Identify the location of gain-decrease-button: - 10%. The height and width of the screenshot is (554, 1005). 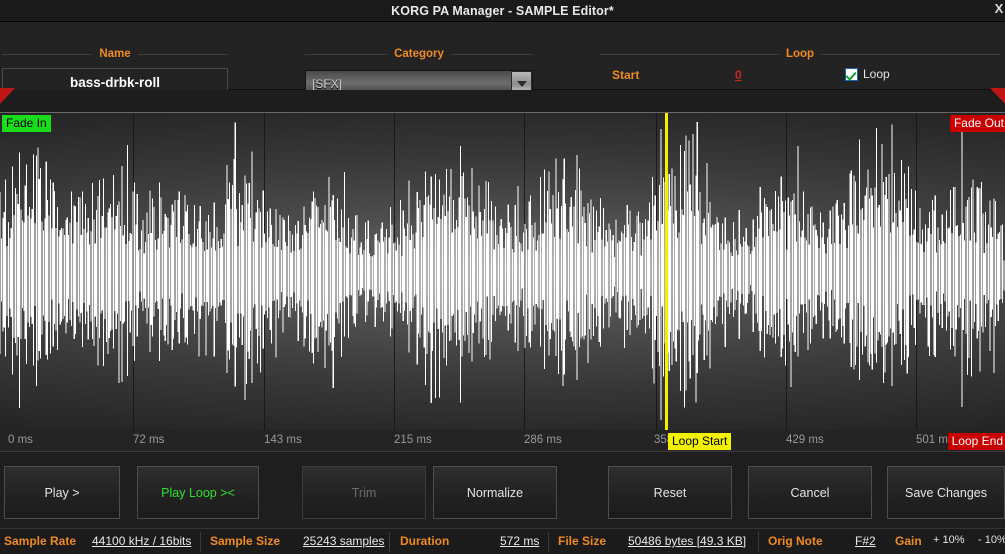
(991, 540).